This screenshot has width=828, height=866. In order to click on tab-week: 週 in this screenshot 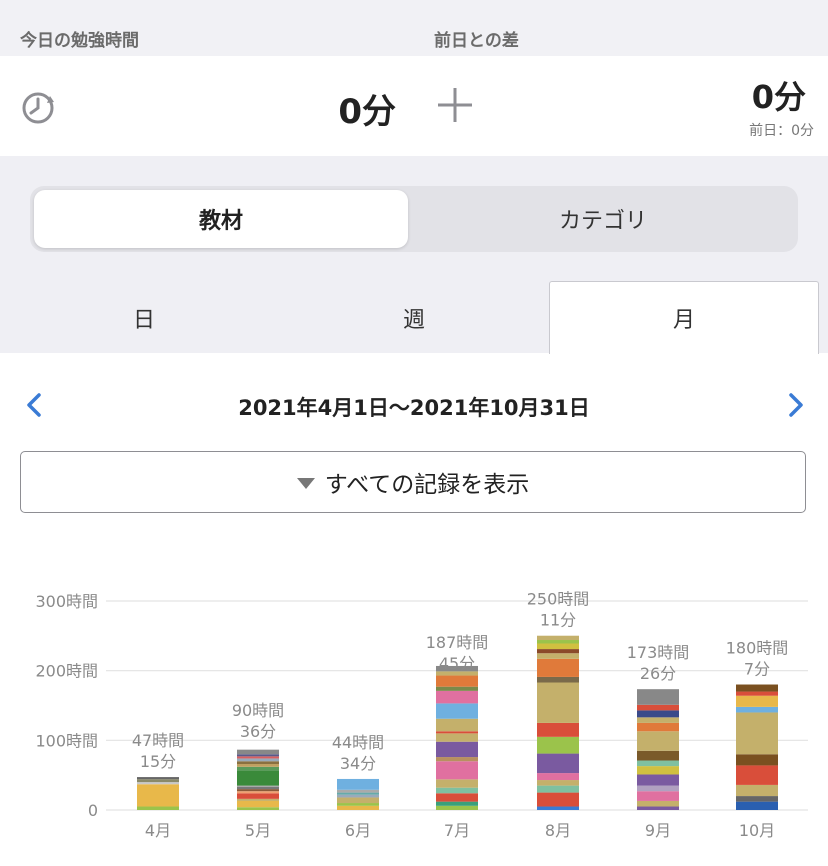, I will do `click(414, 317)`.